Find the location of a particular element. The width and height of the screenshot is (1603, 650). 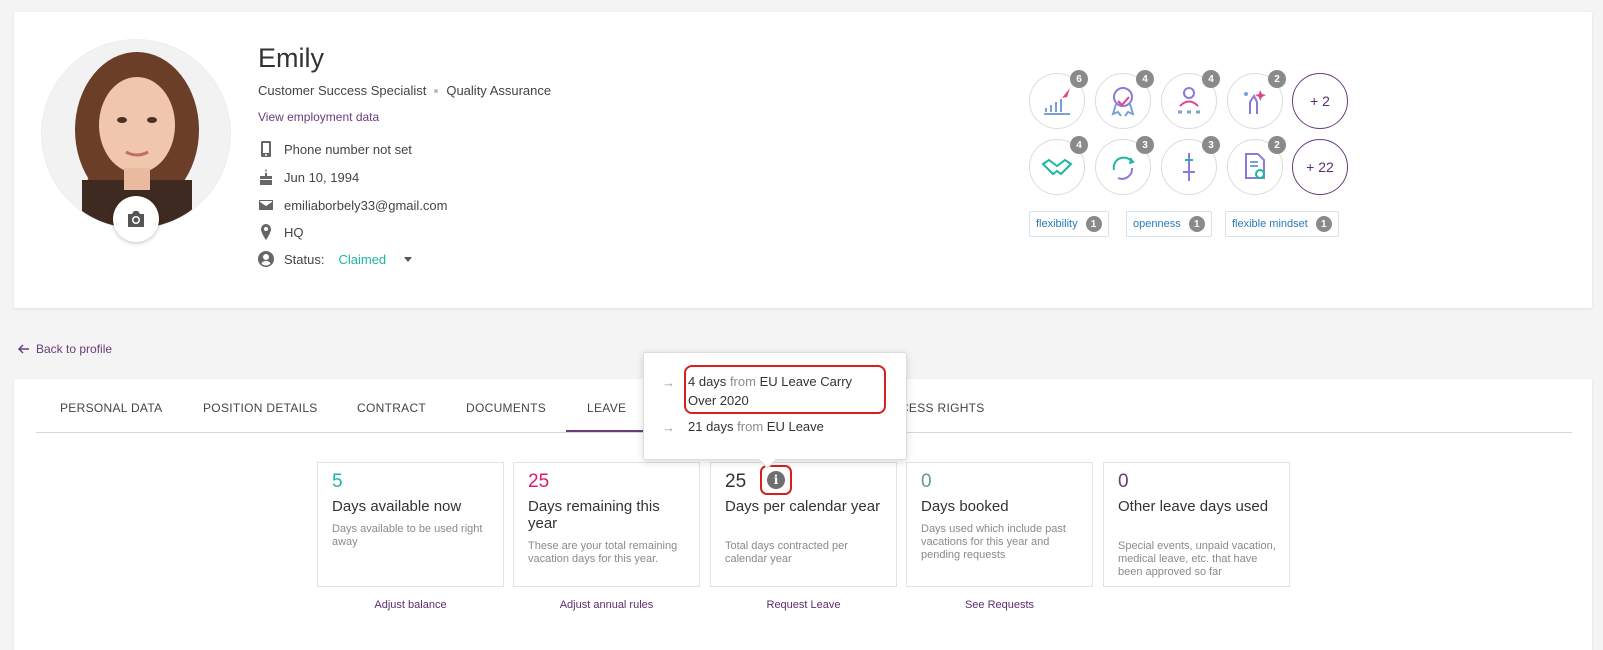

change-photo-button is located at coordinates (136, 219).